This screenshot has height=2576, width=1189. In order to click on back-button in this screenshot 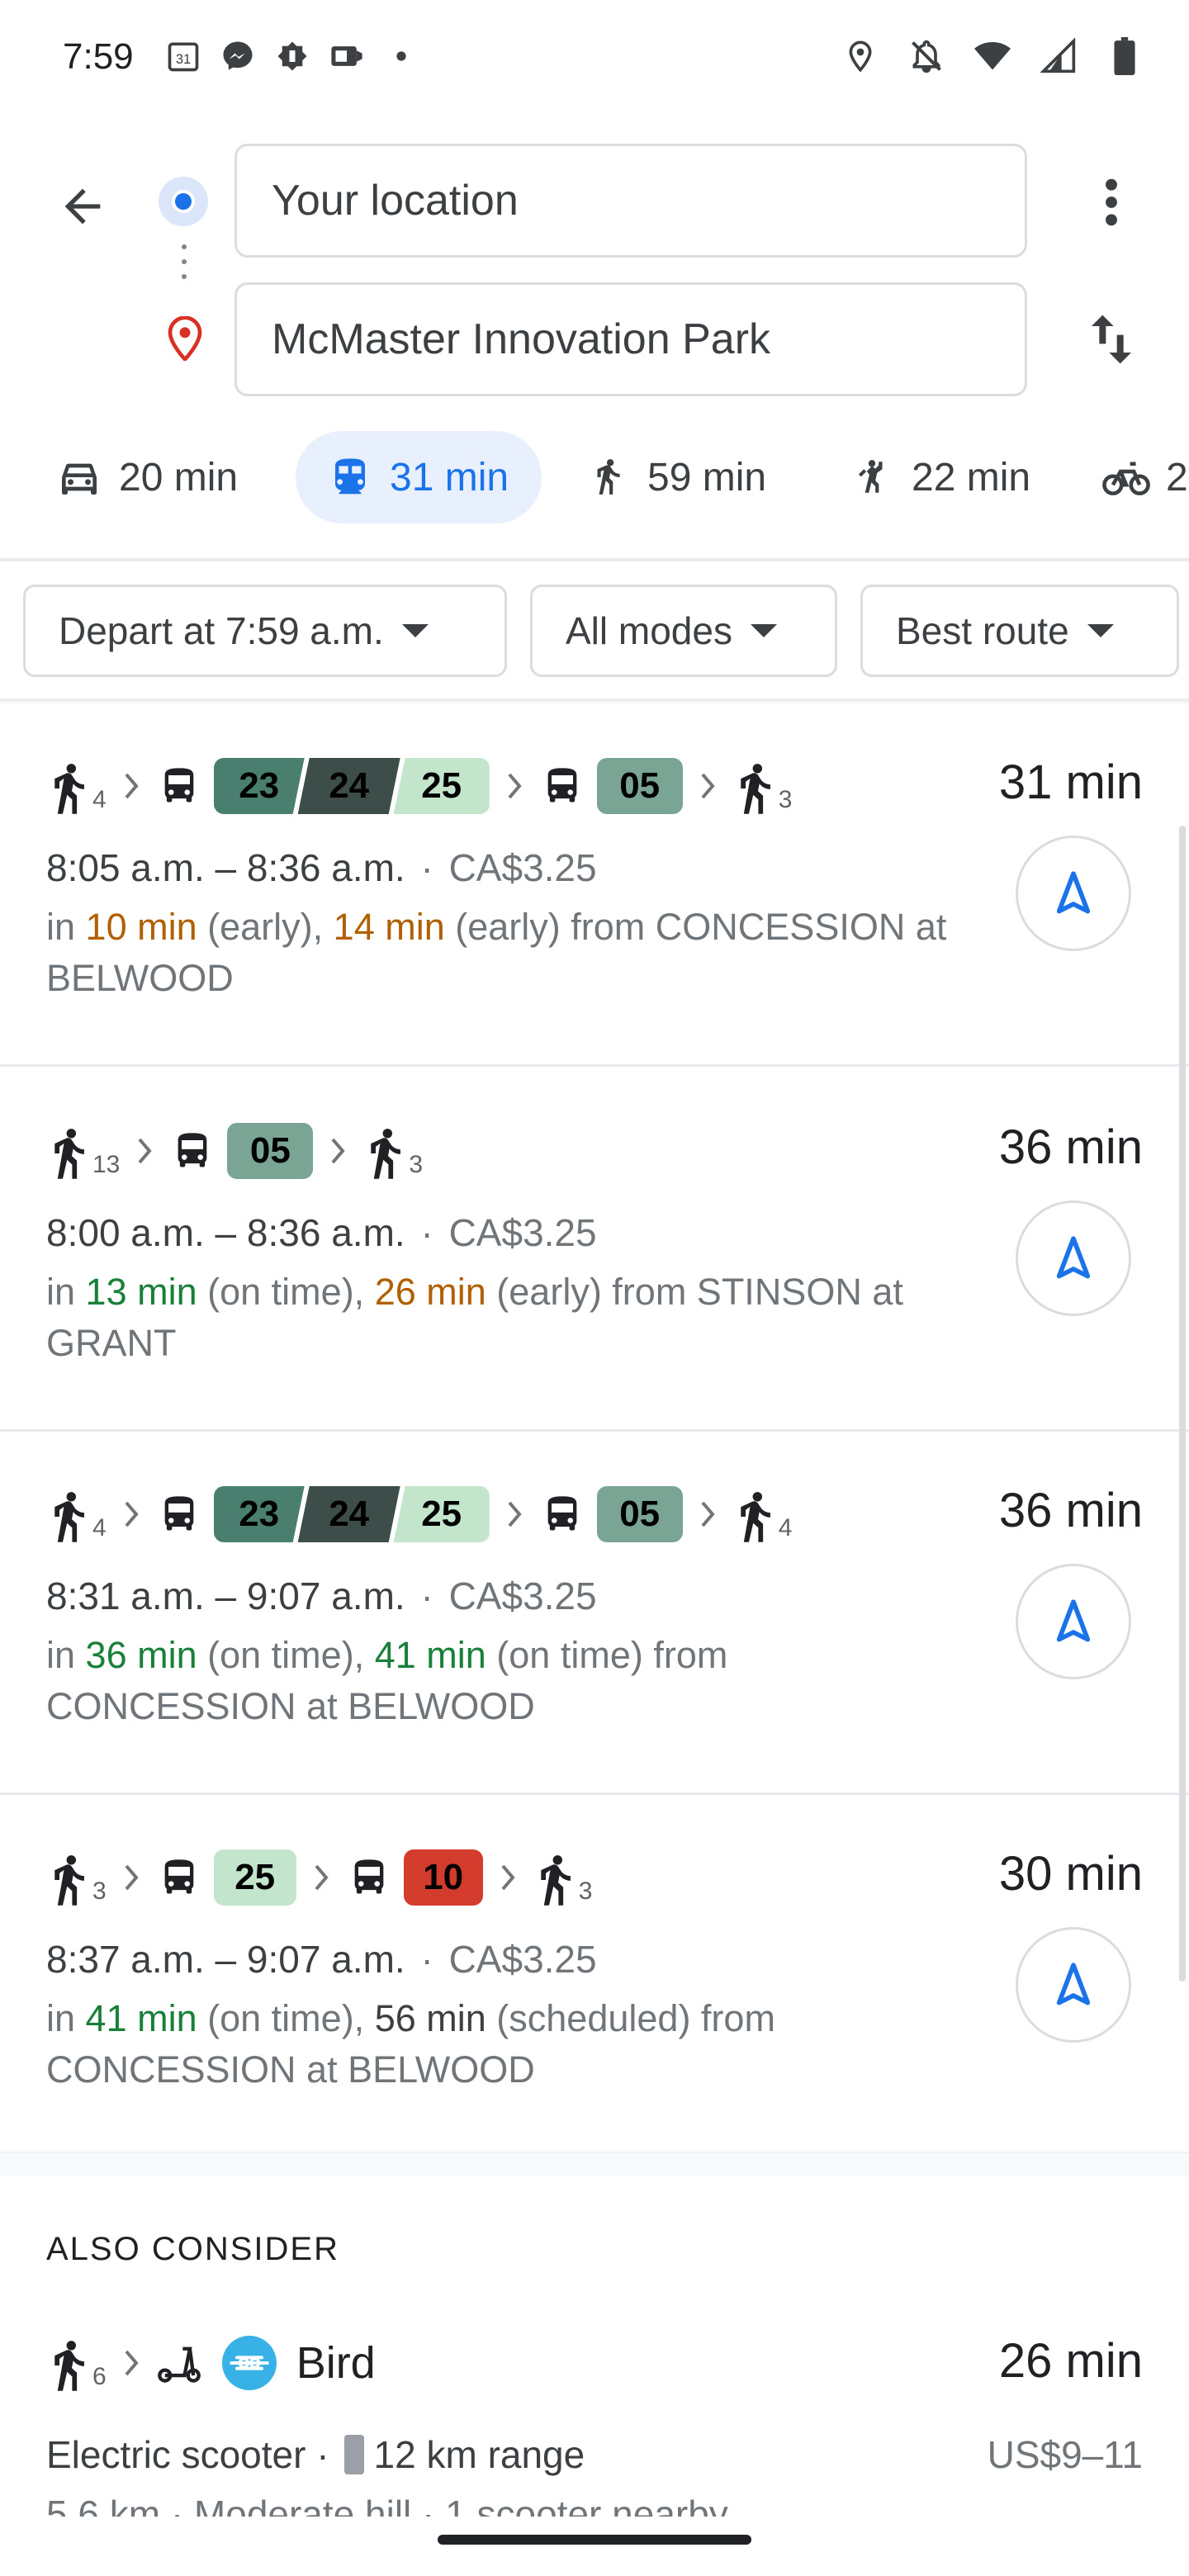, I will do `click(83, 206)`.